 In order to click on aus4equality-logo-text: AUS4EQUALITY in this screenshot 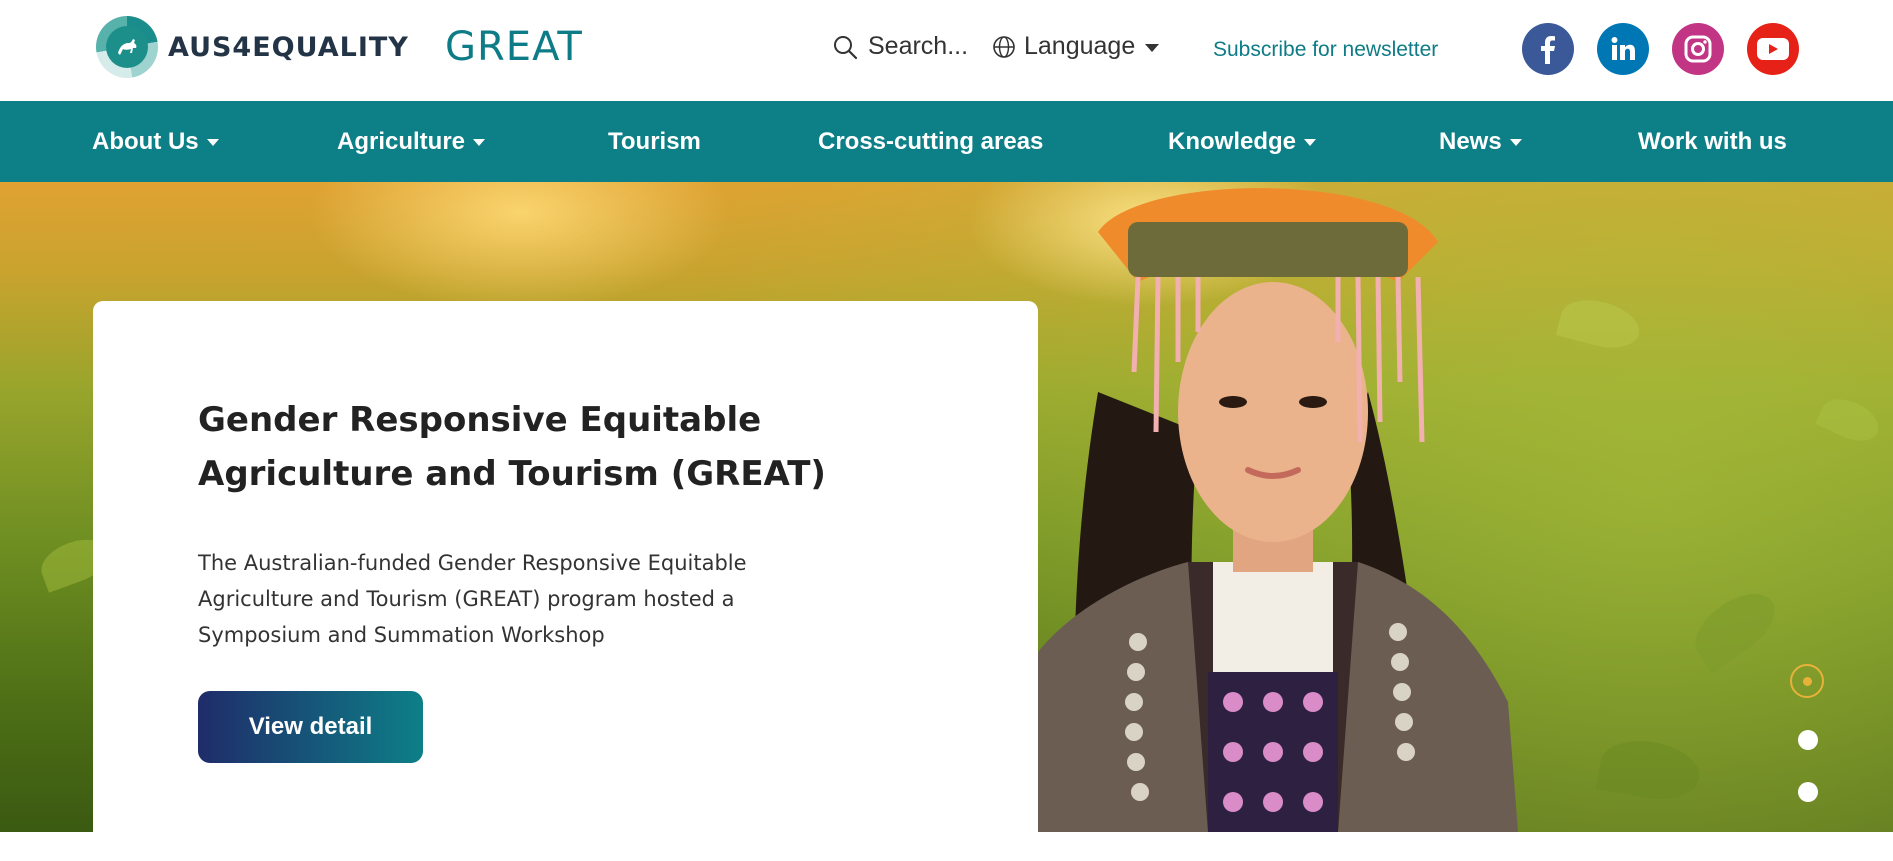, I will do `click(288, 47)`.